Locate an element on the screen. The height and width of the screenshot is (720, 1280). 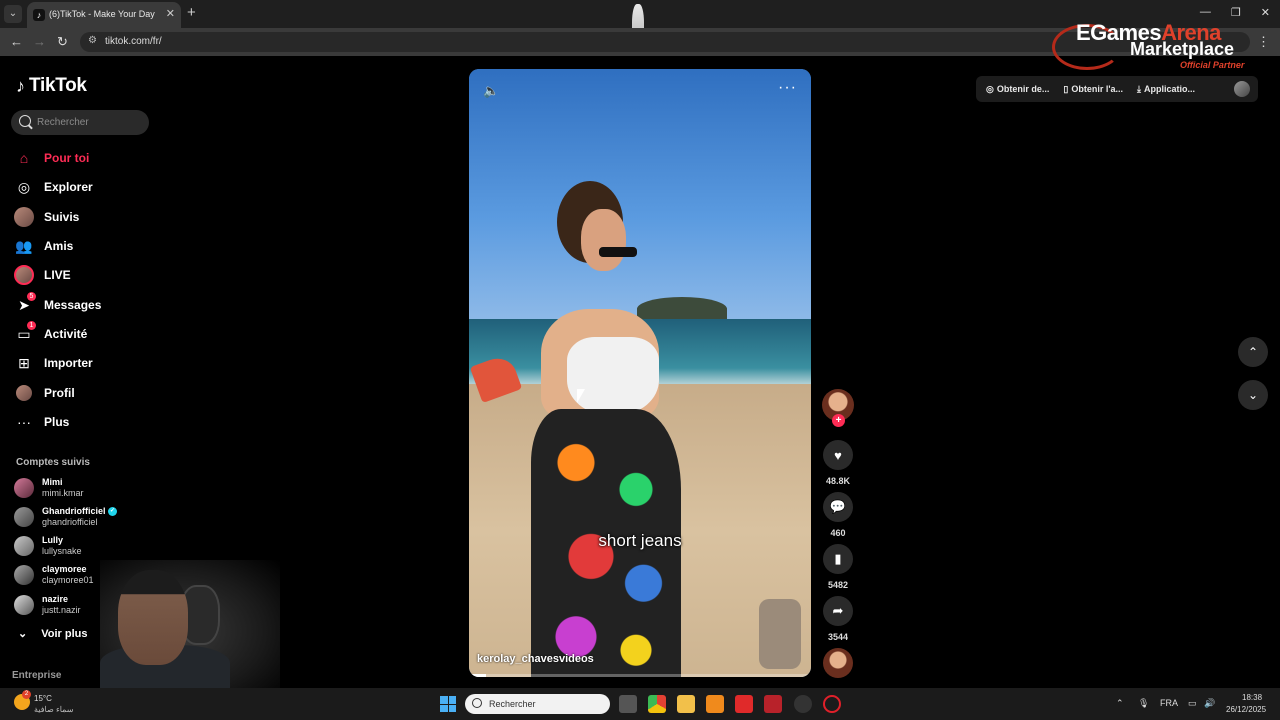
video-person-top is located at coordinates (613, 376).